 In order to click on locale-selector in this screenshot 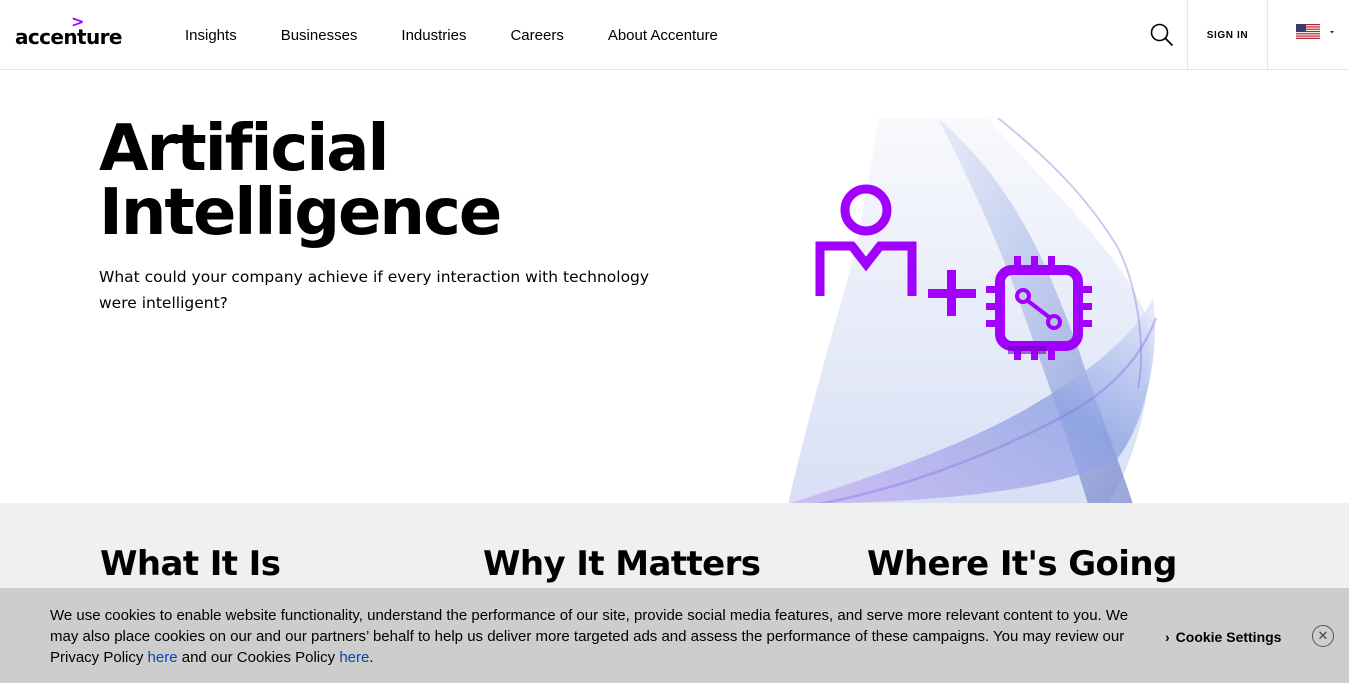, I will do `click(1318, 34)`.